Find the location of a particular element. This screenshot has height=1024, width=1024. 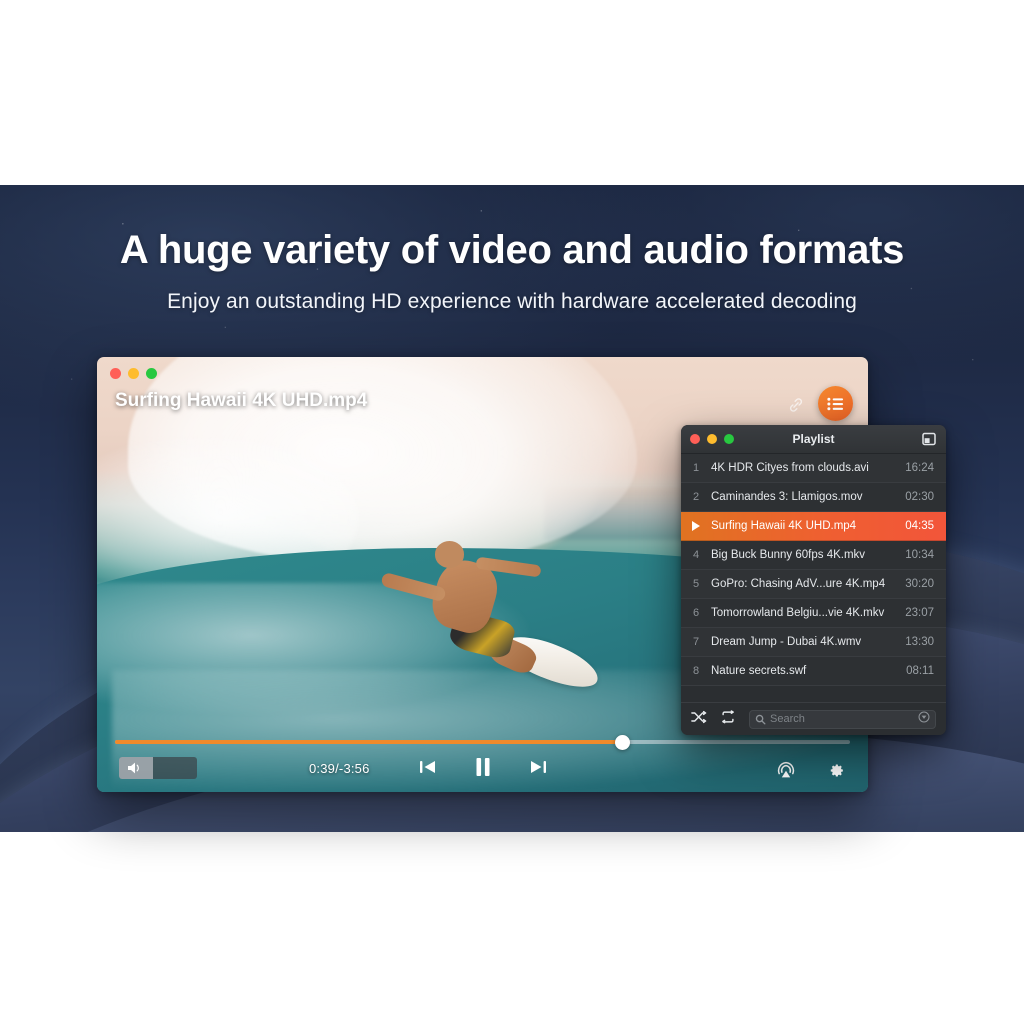

playlist-row-name: Tomorrowland Belgiu...vie 4K.mkv is located at coordinates (798, 613).